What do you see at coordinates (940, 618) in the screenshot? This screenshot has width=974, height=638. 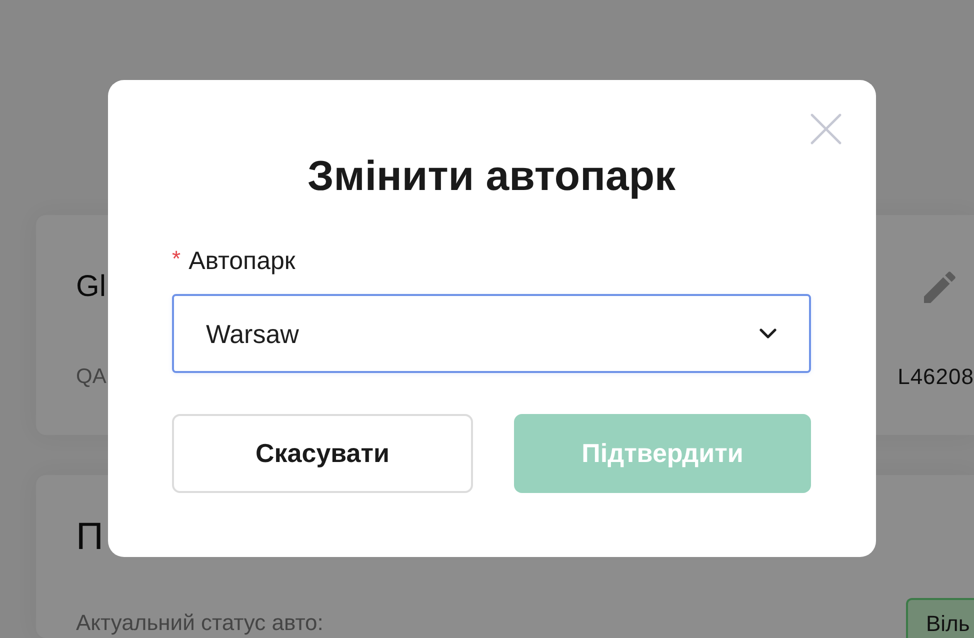 I see `status-button: Віль` at bounding box center [940, 618].